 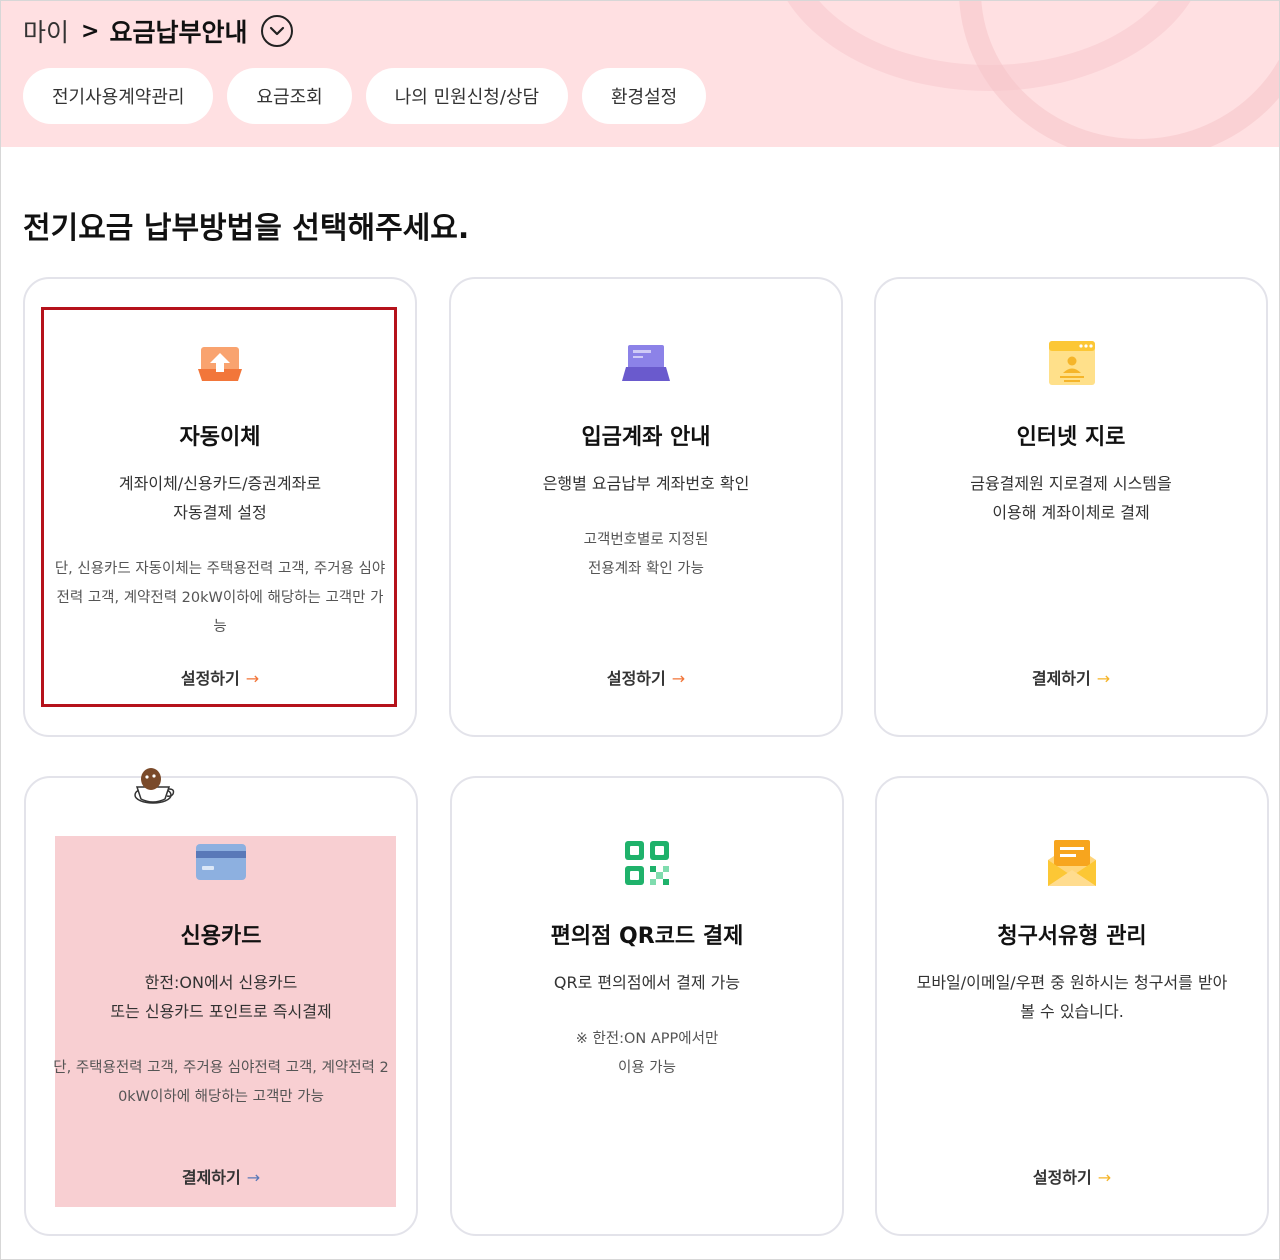 I want to click on card-title: 자동이체, so click(x=220, y=437).